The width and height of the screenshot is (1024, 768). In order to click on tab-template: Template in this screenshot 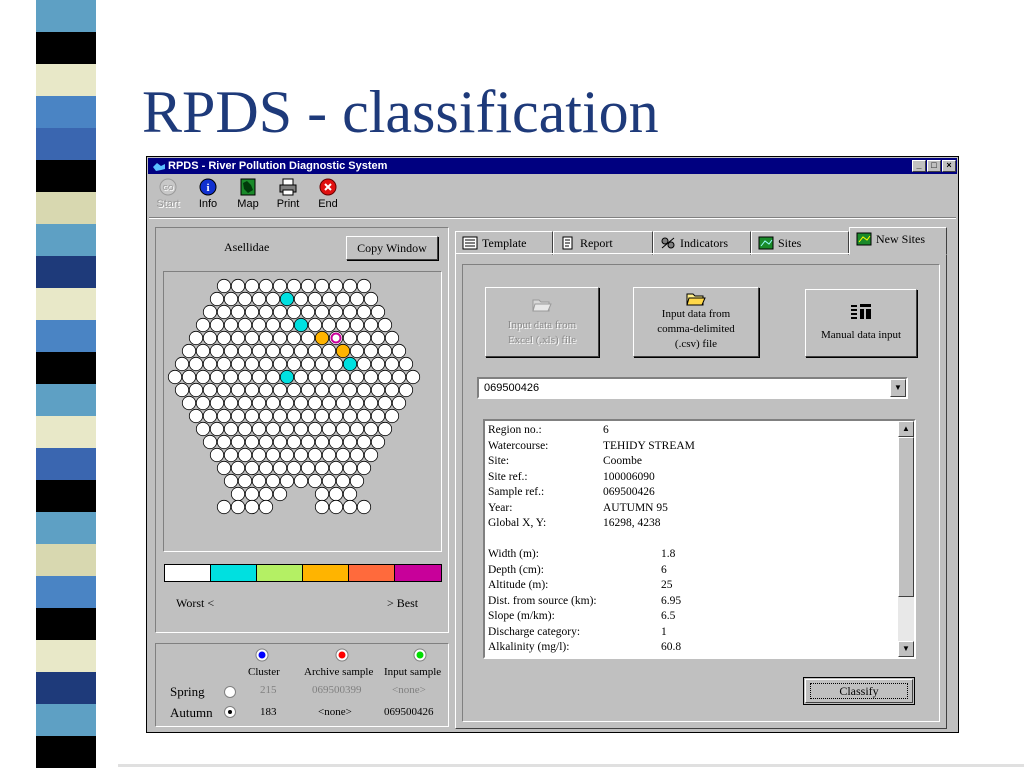, I will do `click(504, 243)`.